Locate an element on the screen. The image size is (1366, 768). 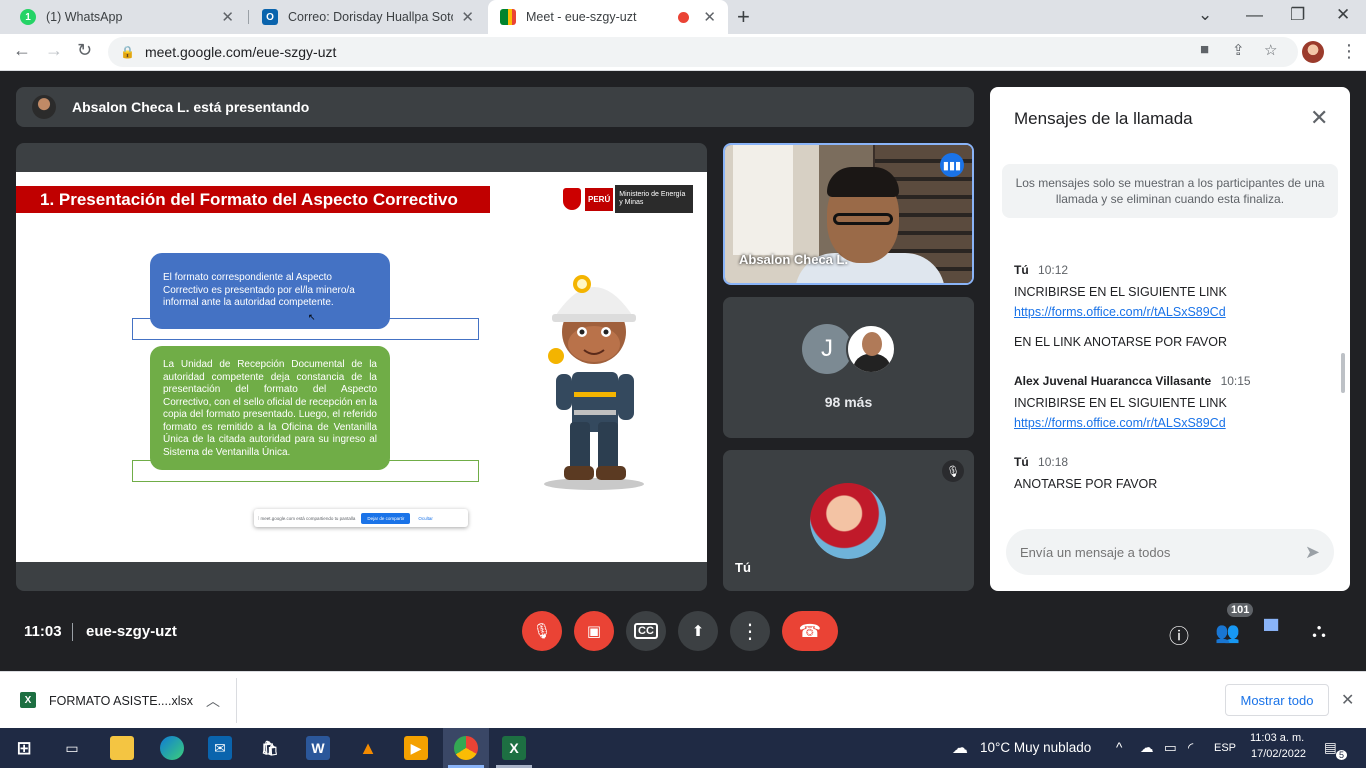
logo-peru-text: PERÚ is located at coordinates (599, 199).